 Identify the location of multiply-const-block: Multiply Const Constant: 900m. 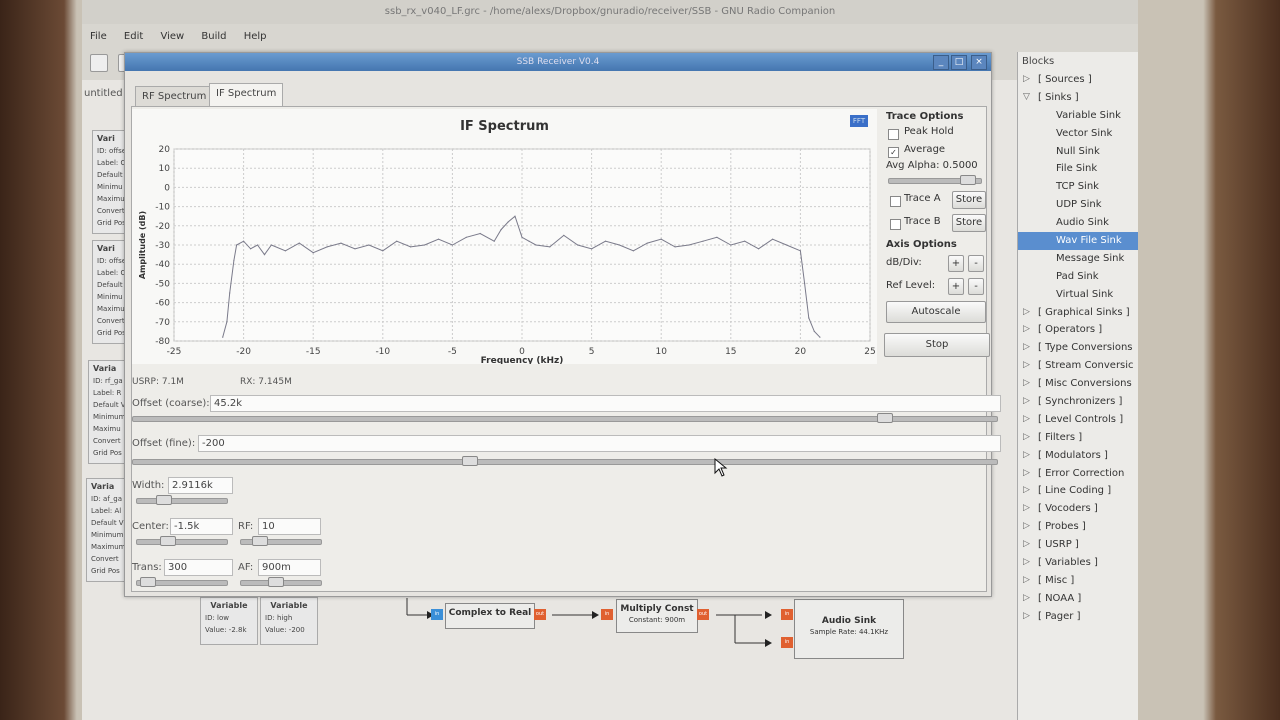
(657, 616).